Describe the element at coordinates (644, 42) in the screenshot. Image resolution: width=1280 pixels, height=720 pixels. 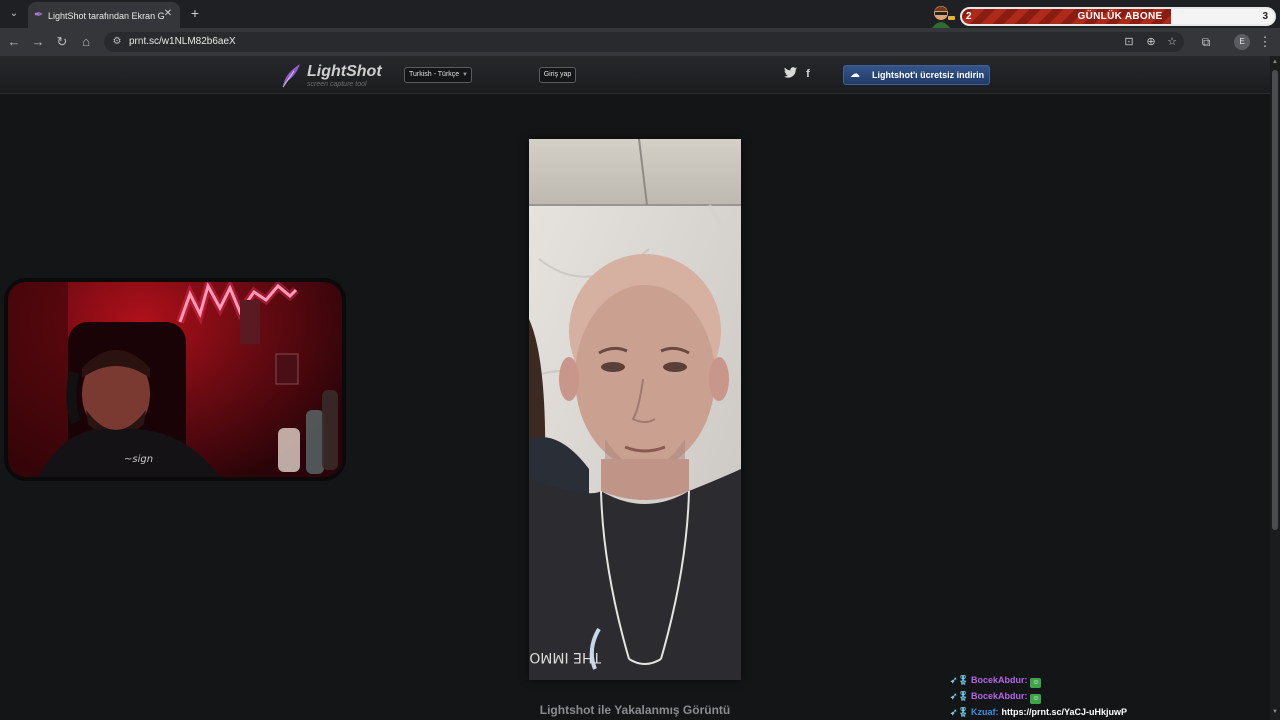
I see `address-bar: ⚙ prnt.sc/w1NLM82b6aeX ⊡ ⊕ ☆` at that location.